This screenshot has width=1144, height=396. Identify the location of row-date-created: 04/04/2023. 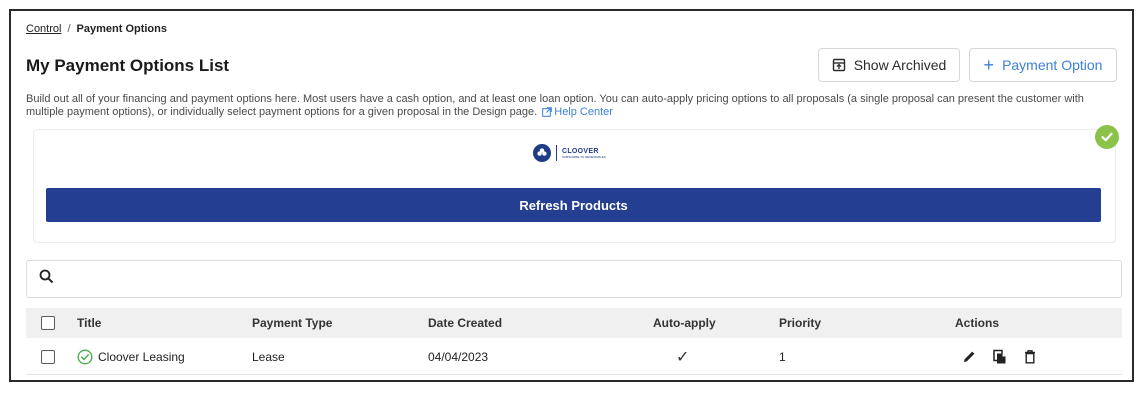
(458, 356).